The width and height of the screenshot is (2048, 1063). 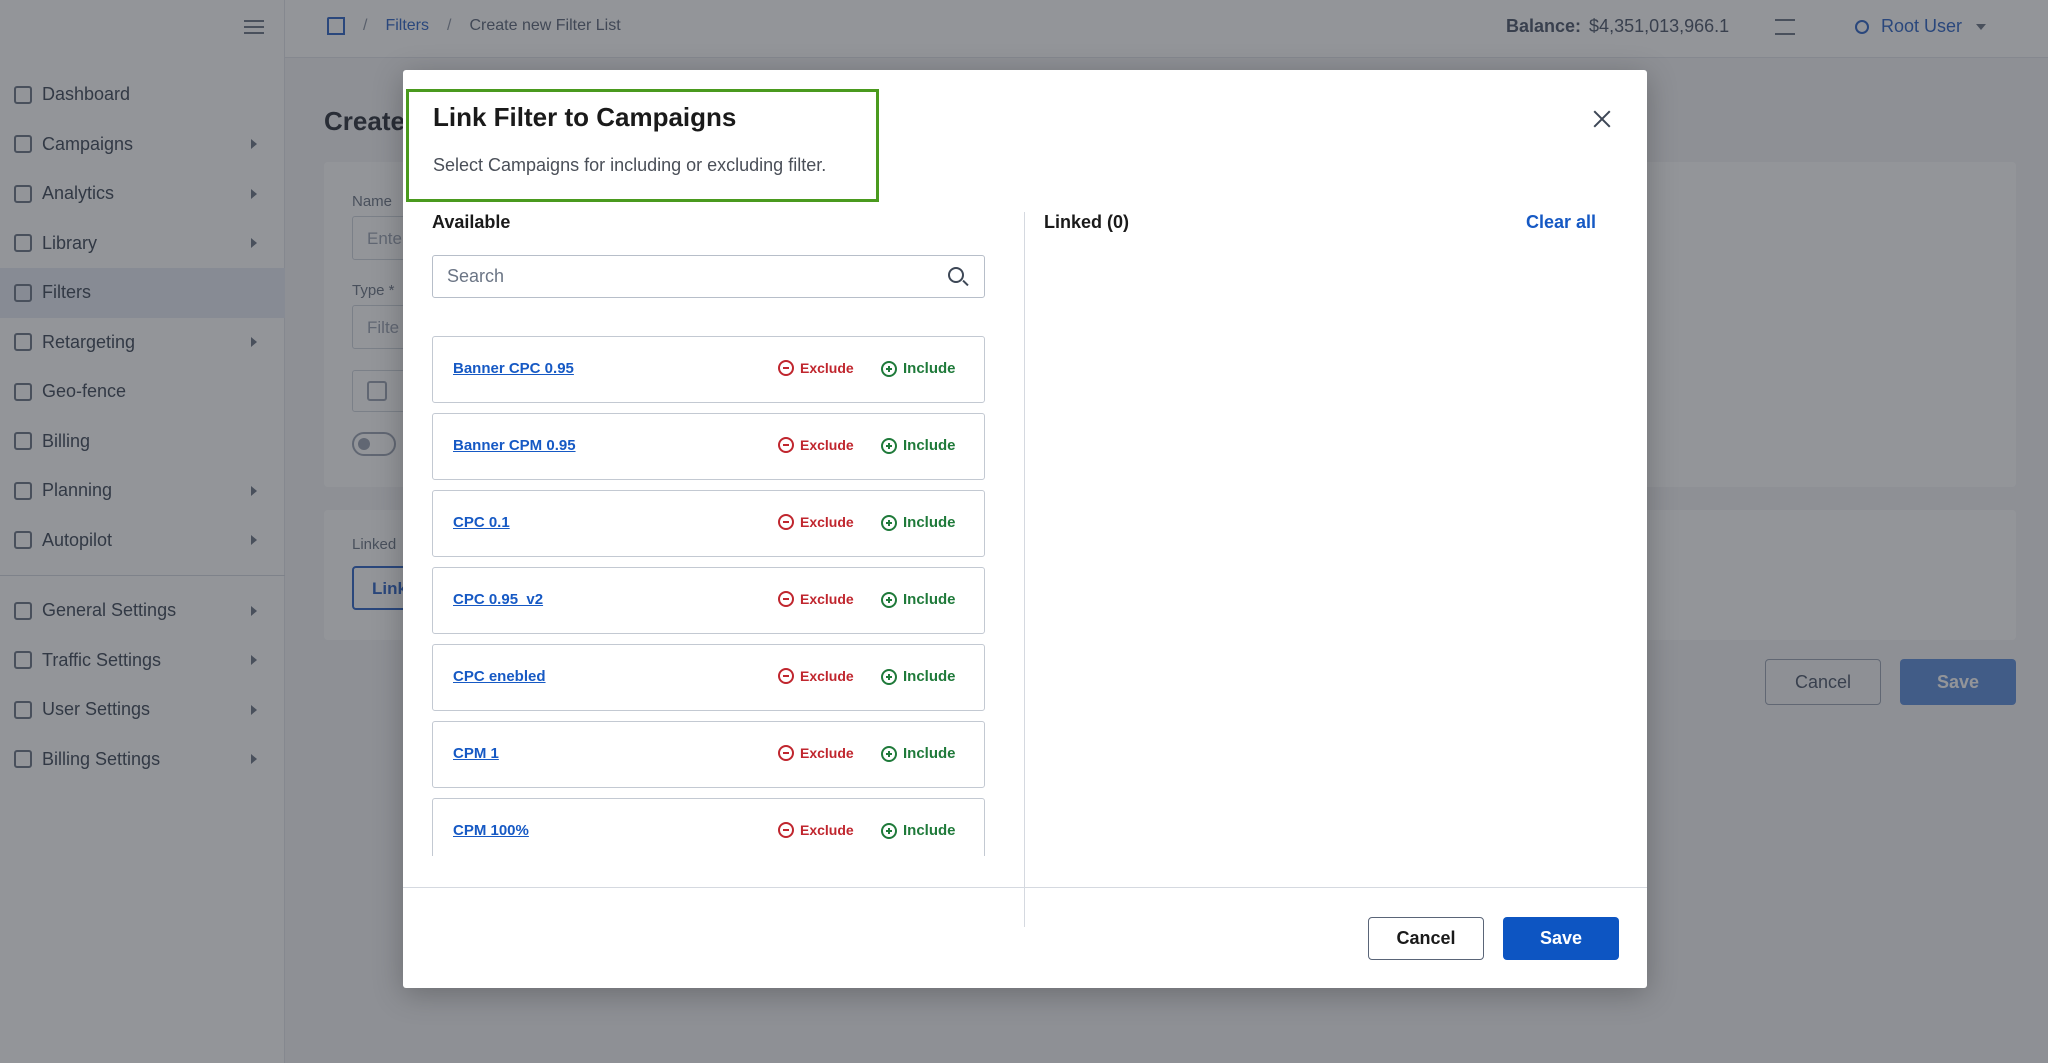 I want to click on list-item: Banner CPC 0.95 Exclude Include, so click(x=708, y=369).